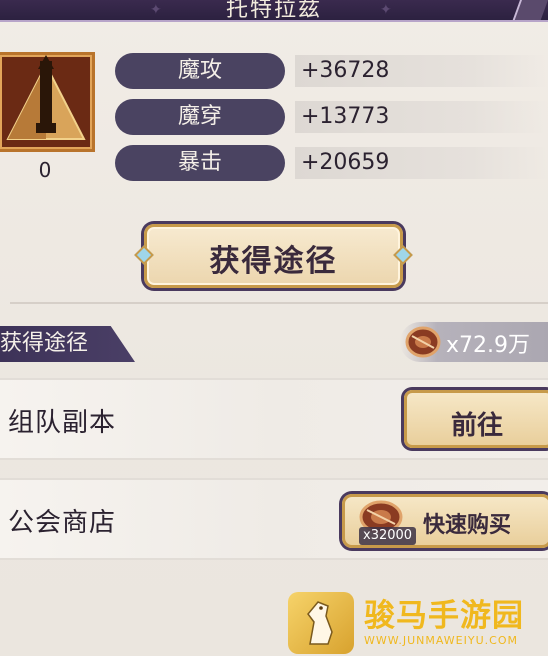 This screenshot has height=656, width=548. What do you see at coordinates (321, 623) in the screenshot?
I see `horse-logo-icon` at bounding box center [321, 623].